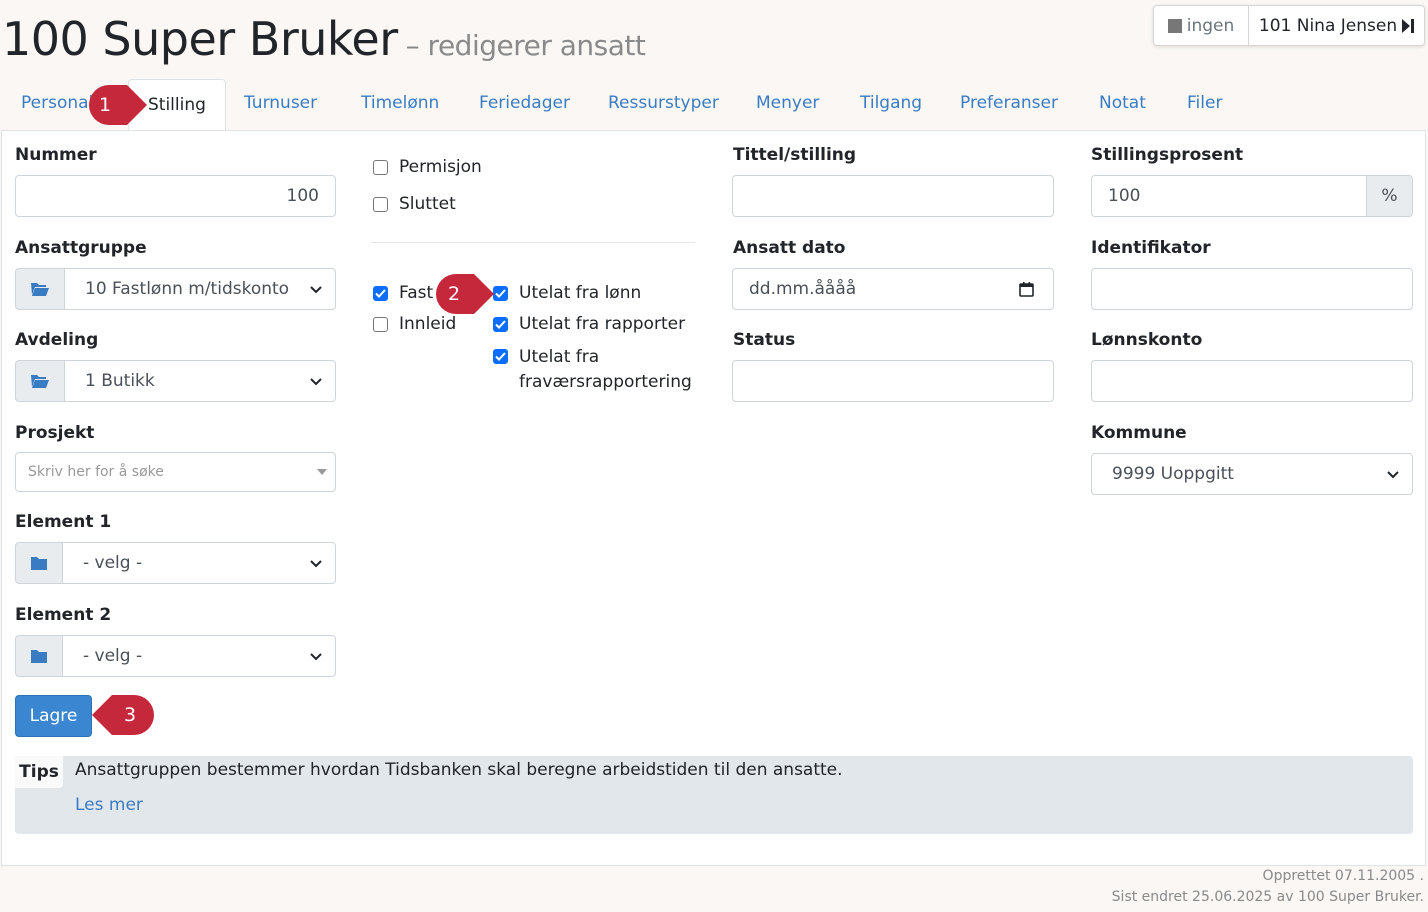 The height and width of the screenshot is (912, 1428). Describe the element at coordinates (1147, 340) in the screenshot. I see `lonnskonto-label: Lønnskonto` at that location.